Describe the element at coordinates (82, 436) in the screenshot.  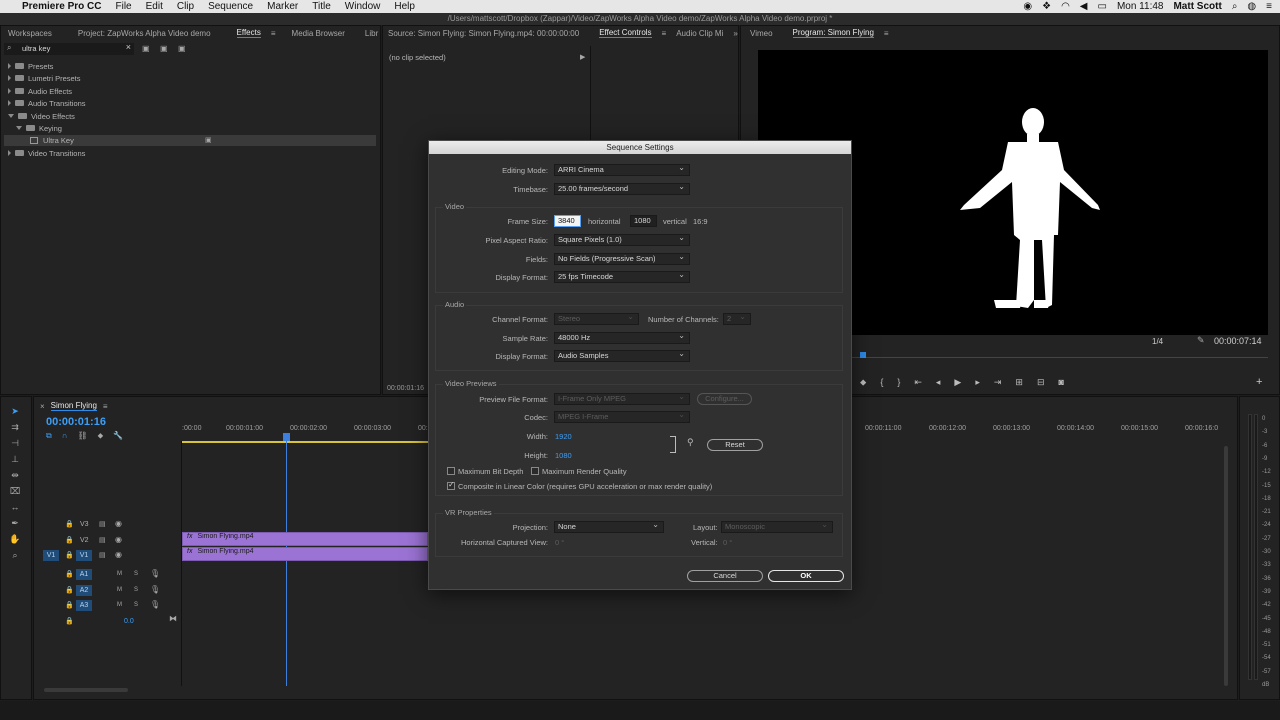
I see `linked-selection-icon: ⛓` at that location.